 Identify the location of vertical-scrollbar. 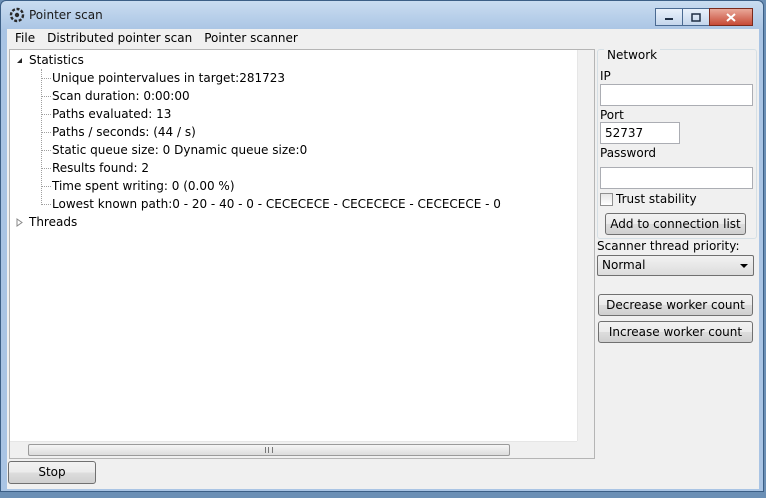
(585, 246).